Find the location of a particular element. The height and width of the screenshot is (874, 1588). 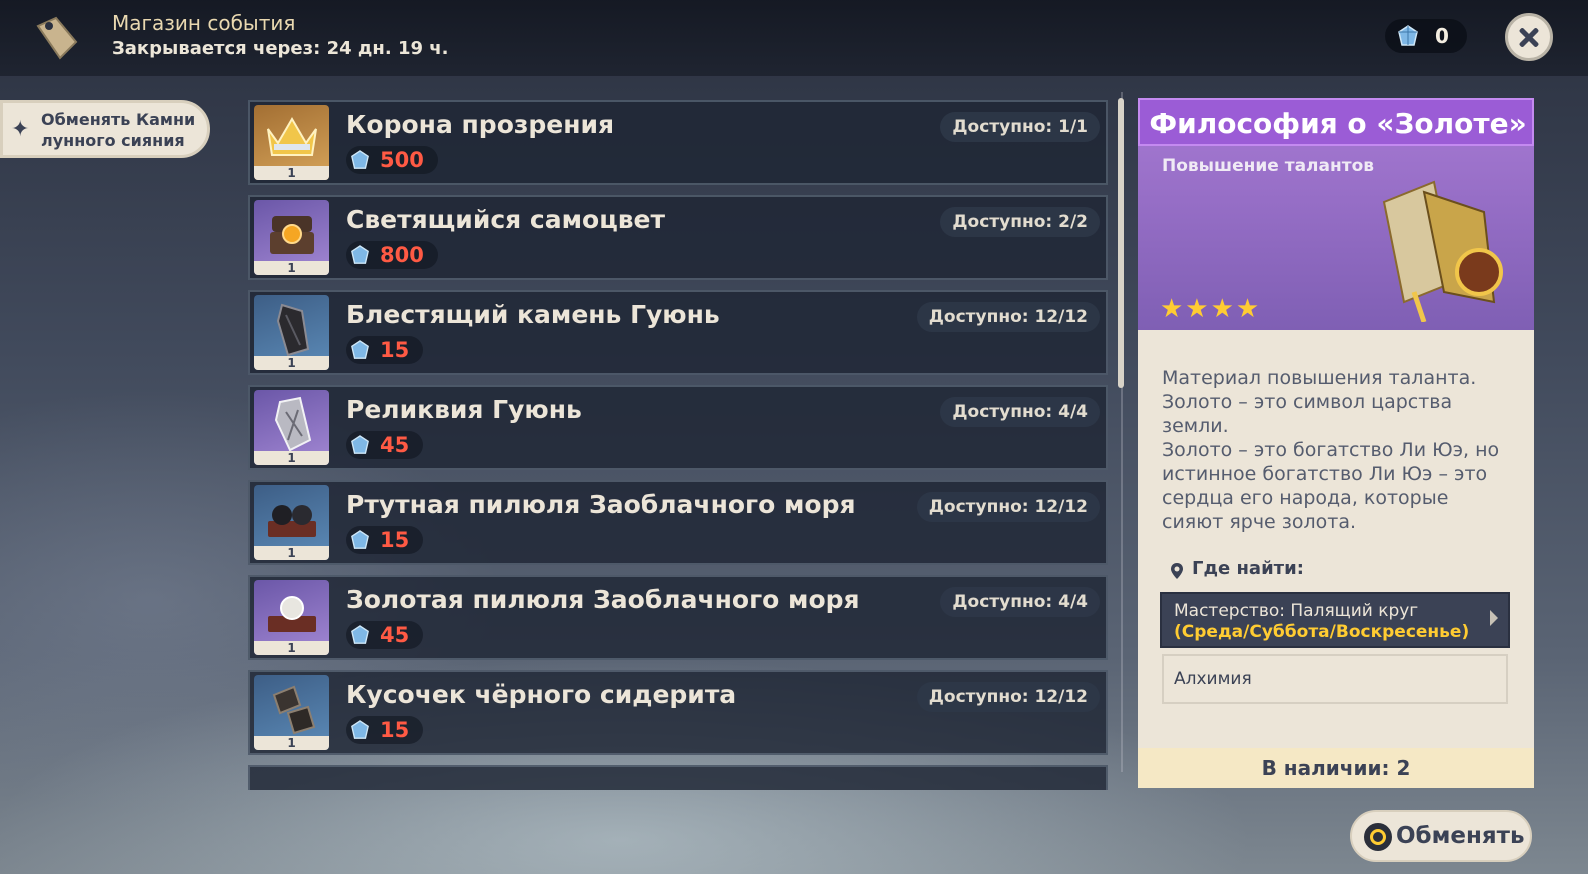

dark-stone-icon: 1 is located at coordinates (291, 332).